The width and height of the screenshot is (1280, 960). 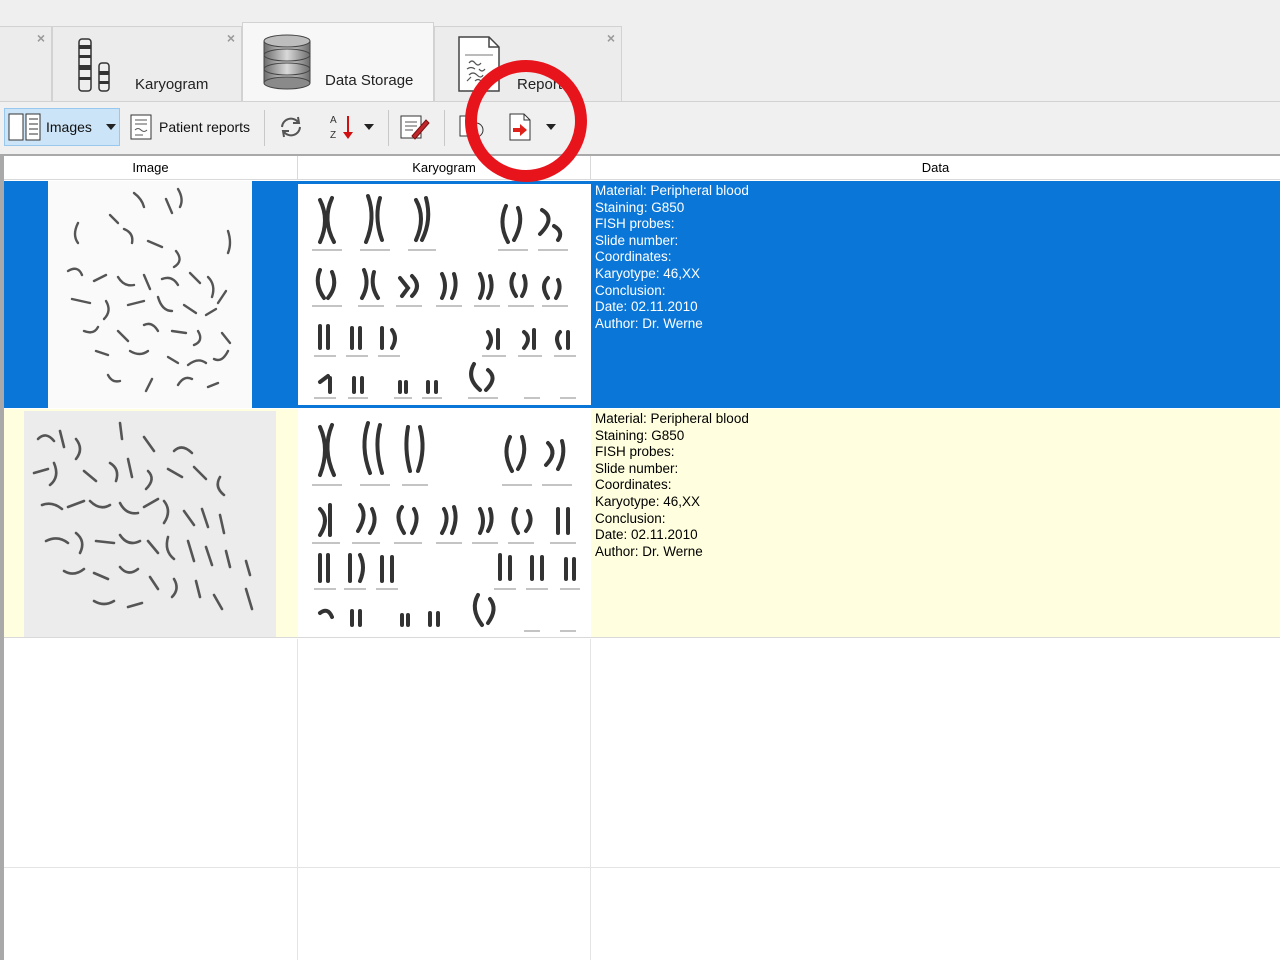 I want to click on sort-button: A Z, so click(x=353, y=127).